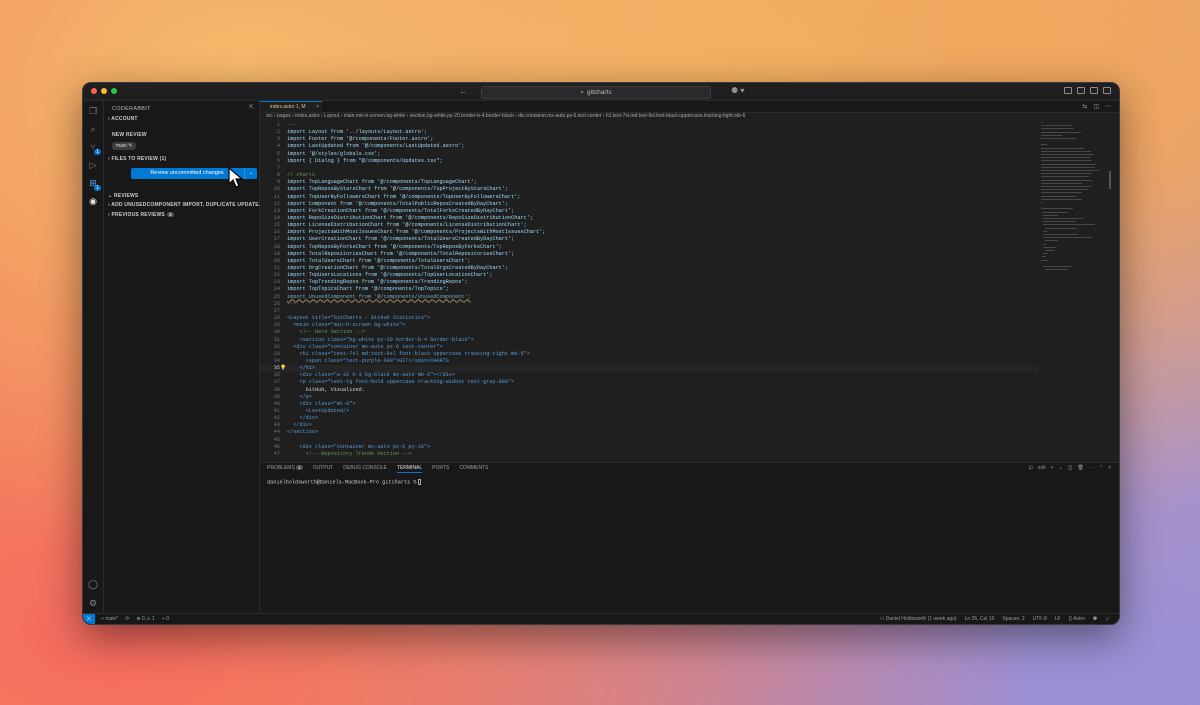  Describe the element at coordinates (1040, 619) in the screenshot. I see `encoding: UTF-8` at that location.